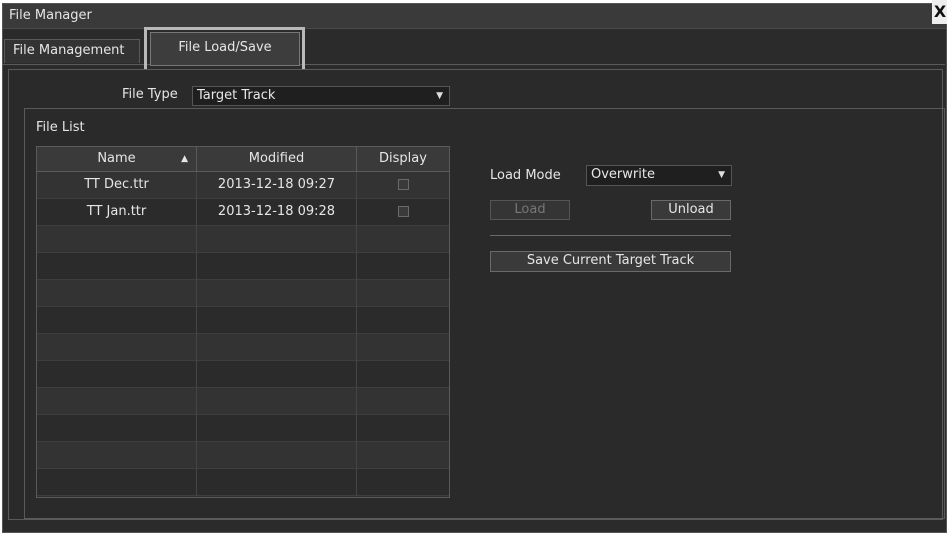  I want to click on cell-modified: 2013-12-18 09:28, so click(277, 212).